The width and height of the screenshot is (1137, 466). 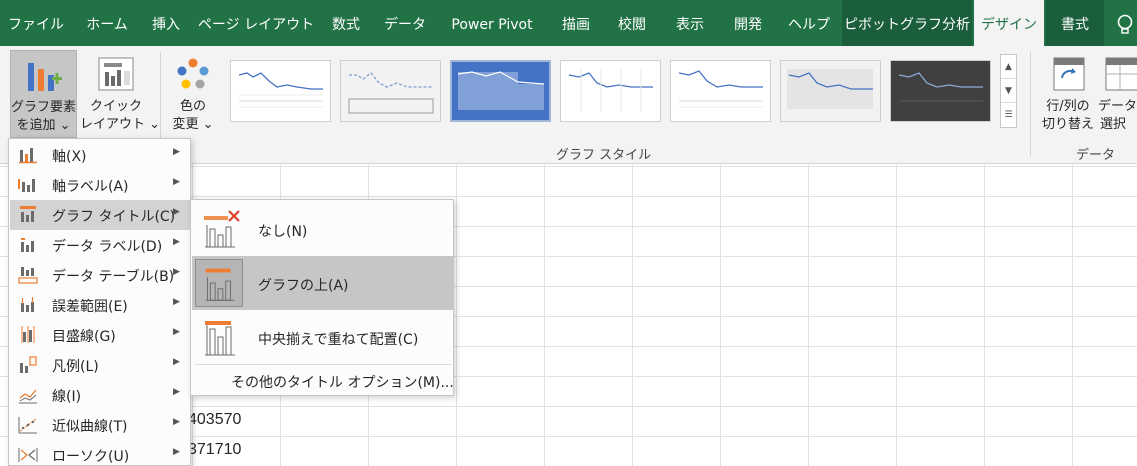 I want to click on cell-value: 371710, so click(x=214, y=450).